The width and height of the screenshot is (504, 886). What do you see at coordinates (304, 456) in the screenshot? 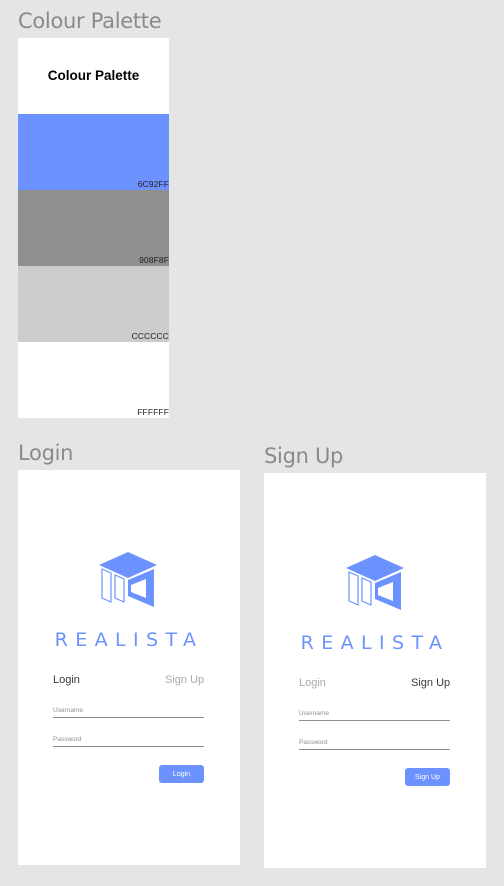
I see `signup-frame-title: Sign Up` at bounding box center [304, 456].